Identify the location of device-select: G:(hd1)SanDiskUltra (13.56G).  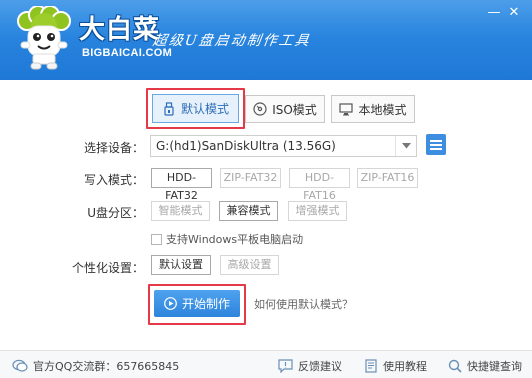
(283, 146).